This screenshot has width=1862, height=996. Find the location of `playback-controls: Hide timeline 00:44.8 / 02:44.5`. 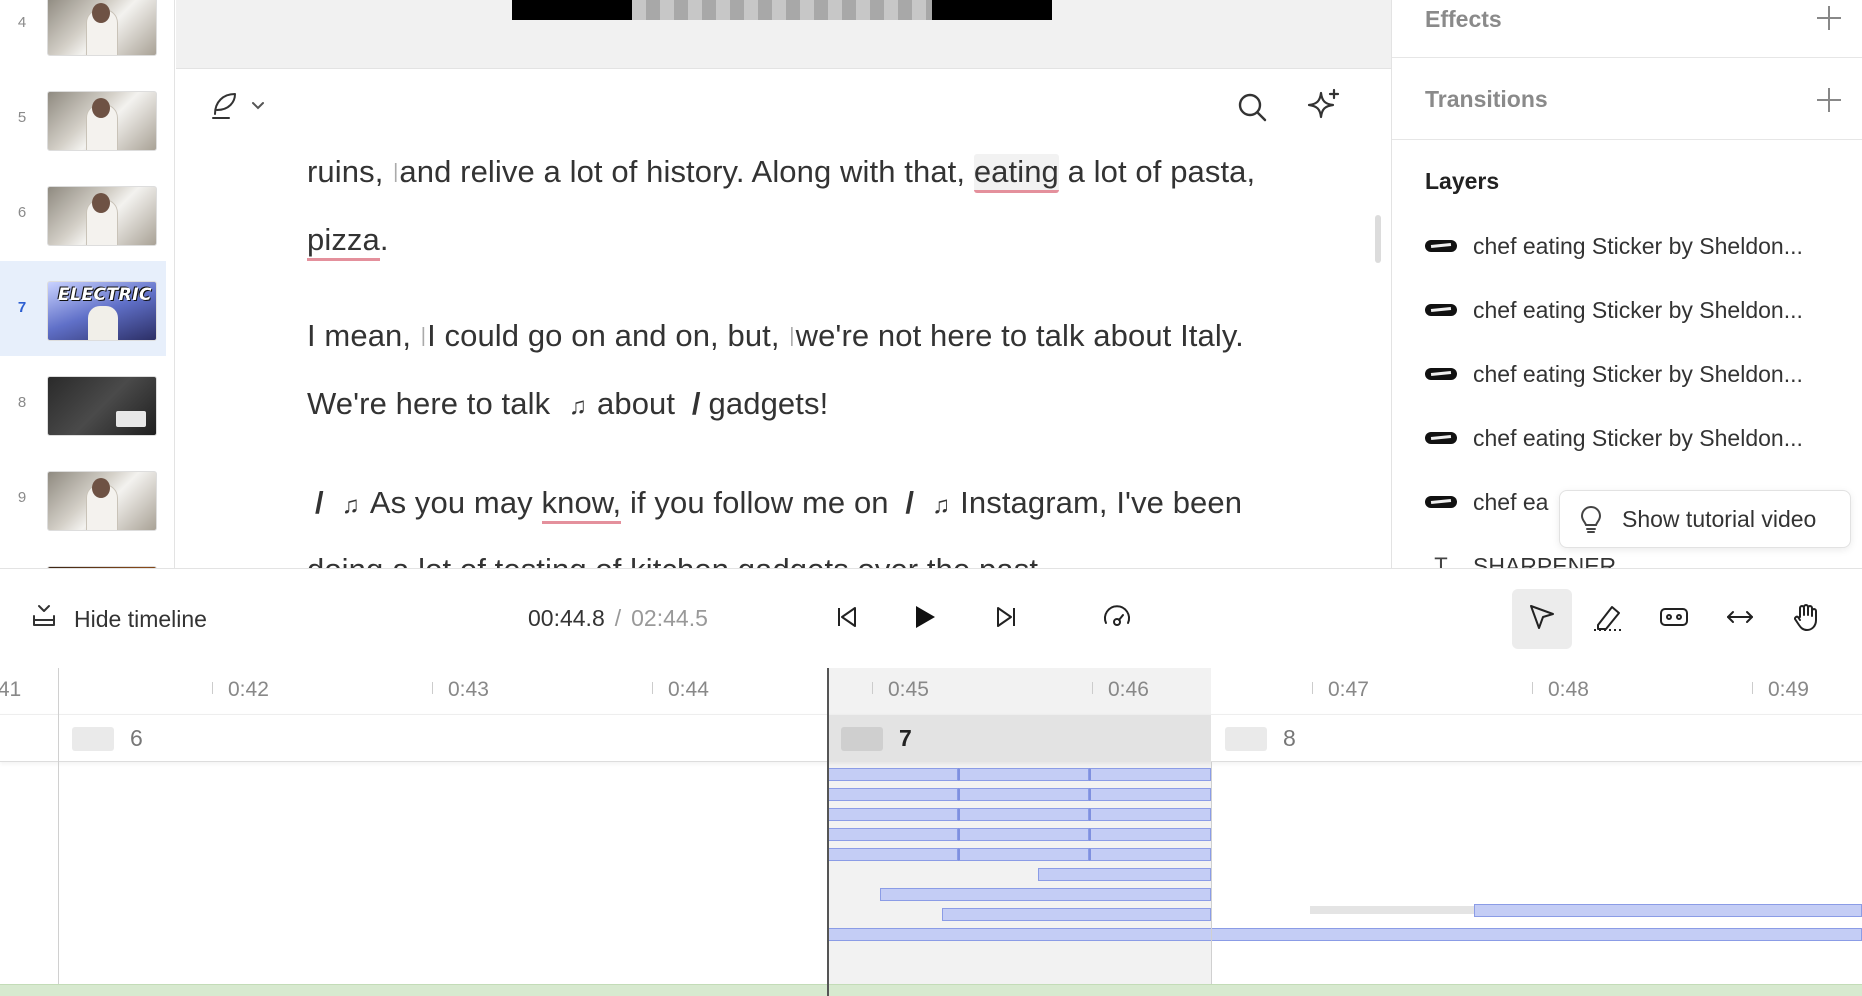

playback-controls: Hide timeline 00:44.8 / 02:44.5 is located at coordinates (931, 618).